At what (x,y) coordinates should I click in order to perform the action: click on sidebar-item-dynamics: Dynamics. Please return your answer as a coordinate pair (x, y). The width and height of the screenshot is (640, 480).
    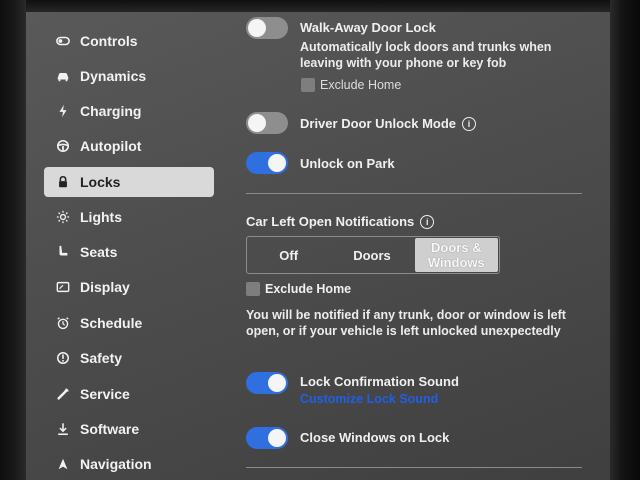
    Looking at the image, I should click on (129, 76).